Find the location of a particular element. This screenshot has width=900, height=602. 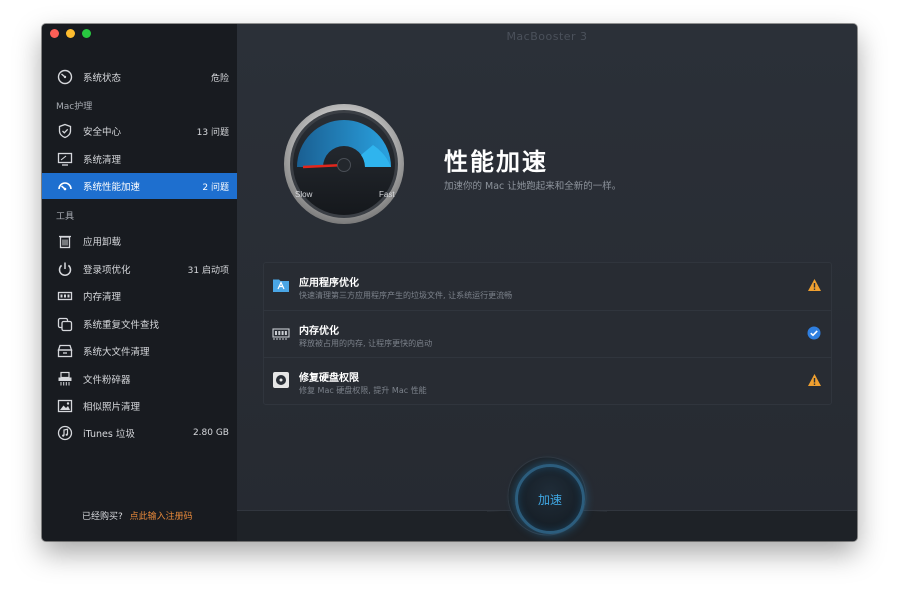

sidebar-item-system-clean: 系统清理 is located at coordinates (139, 159).